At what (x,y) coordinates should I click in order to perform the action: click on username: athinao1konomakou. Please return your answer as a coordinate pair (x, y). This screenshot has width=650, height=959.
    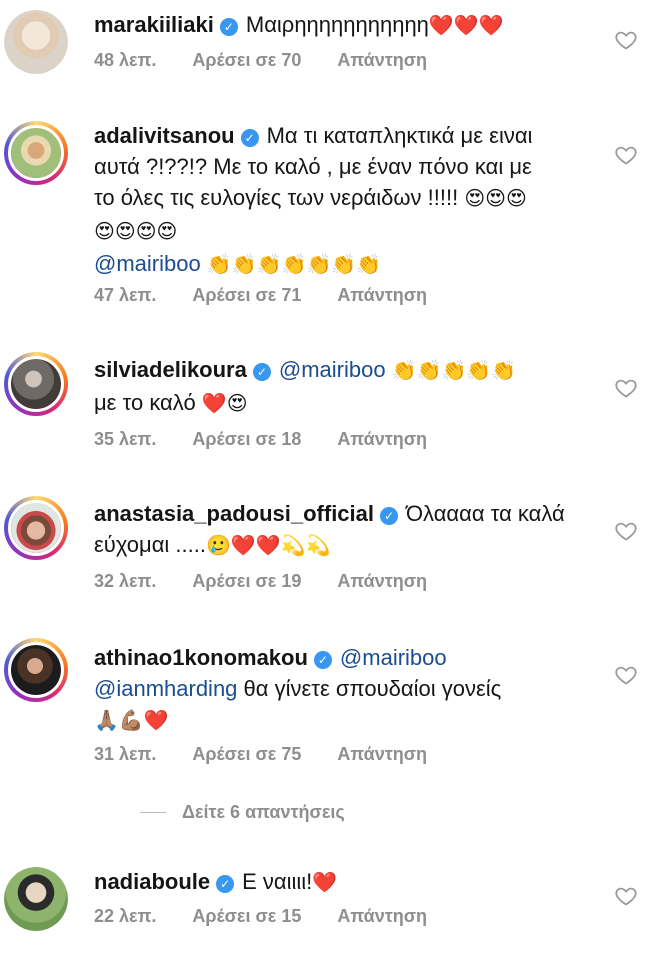
    Looking at the image, I should click on (201, 657).